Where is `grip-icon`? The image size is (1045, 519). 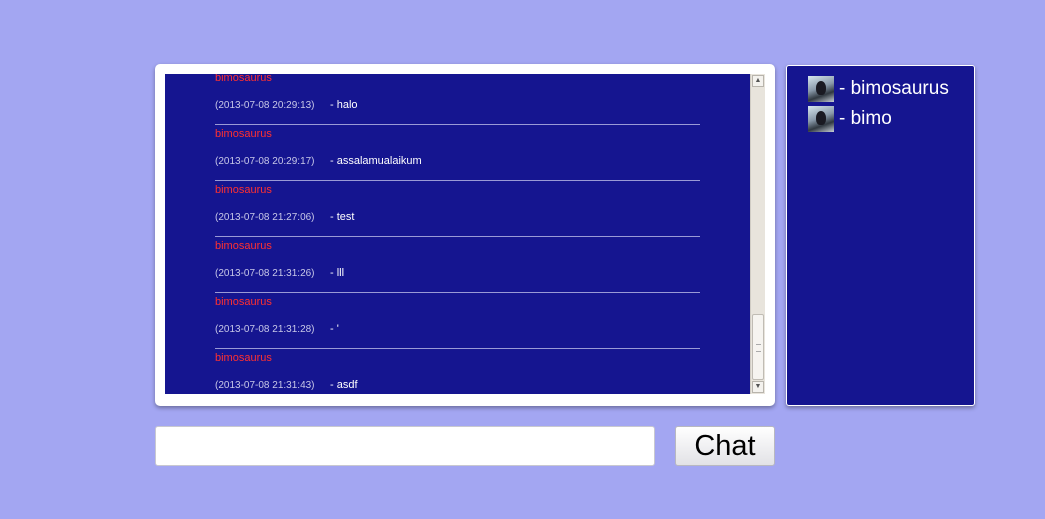
grip-icon is located at coordinates (758, 348).